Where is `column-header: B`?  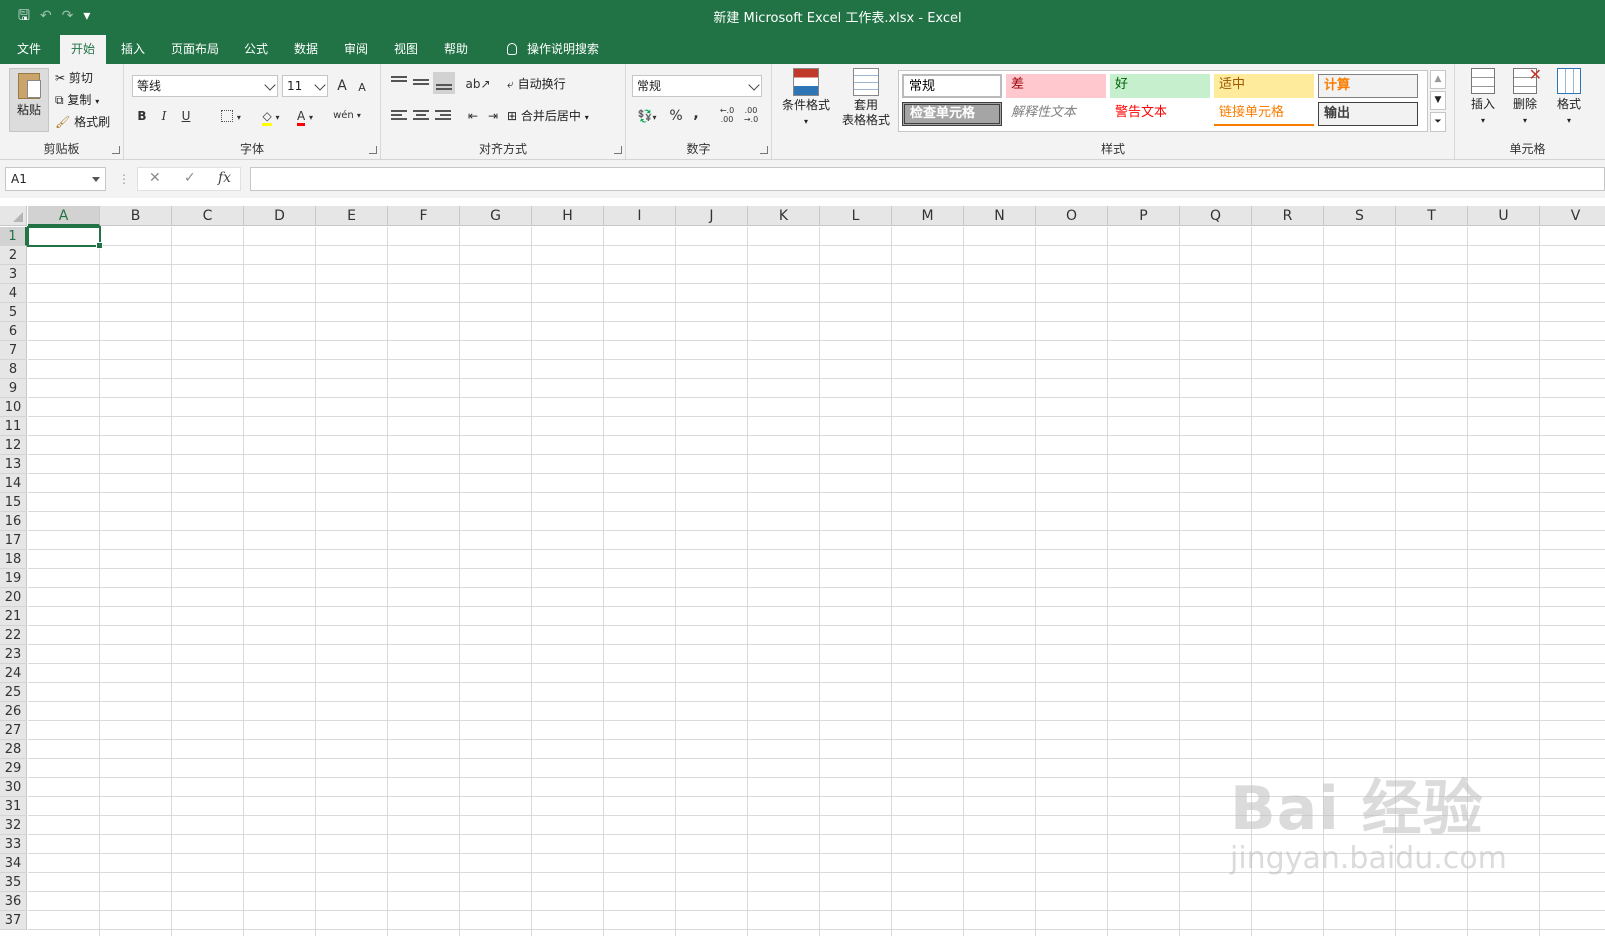
column-header: B is located at coordinates (136, 216).